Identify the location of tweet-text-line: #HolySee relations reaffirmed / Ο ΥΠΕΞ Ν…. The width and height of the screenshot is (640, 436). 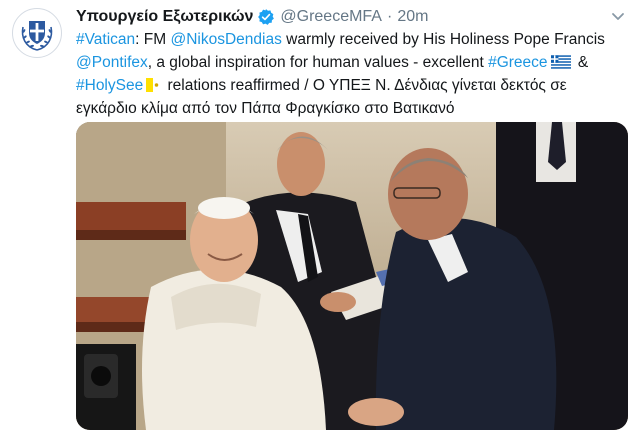
(352, 85).